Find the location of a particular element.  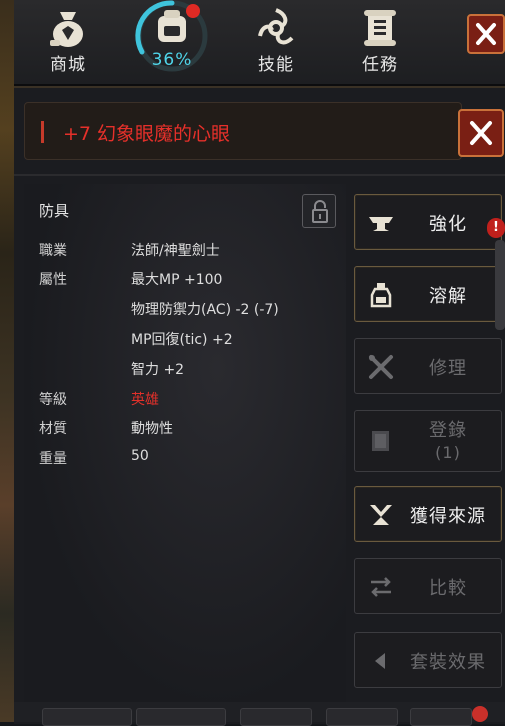

acquire-source-button: 獲得來源 is located at coordinates (428, 514).